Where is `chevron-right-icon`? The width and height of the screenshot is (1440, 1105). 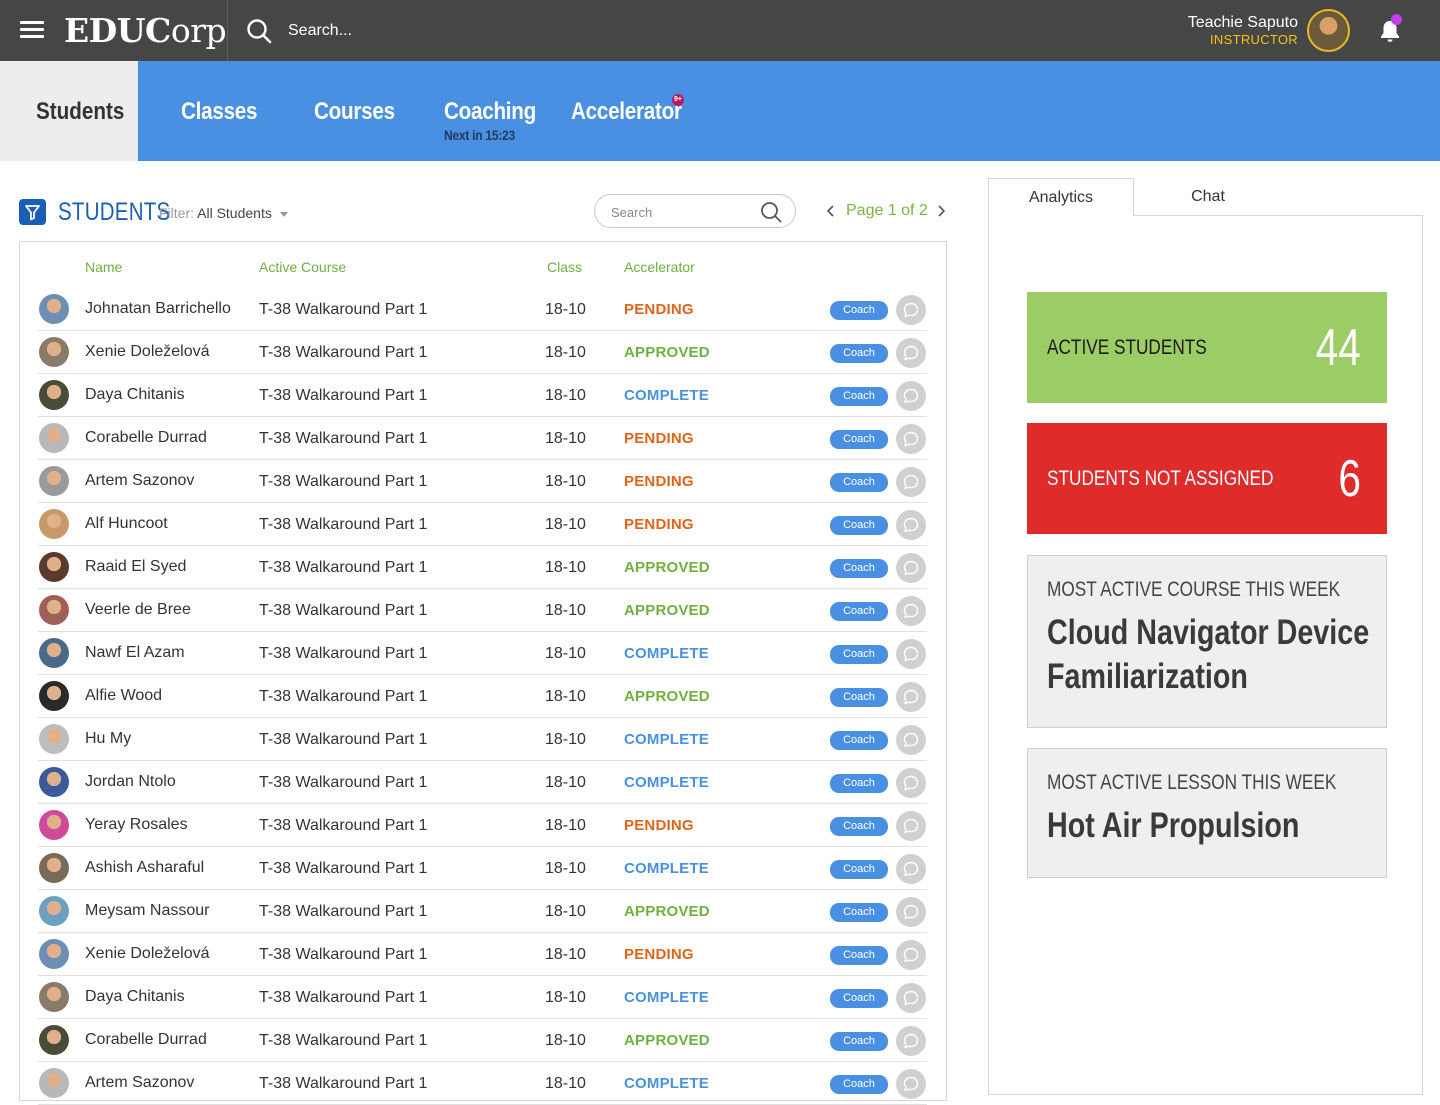
chevron-right-icon is located at coordinates (941, 211).